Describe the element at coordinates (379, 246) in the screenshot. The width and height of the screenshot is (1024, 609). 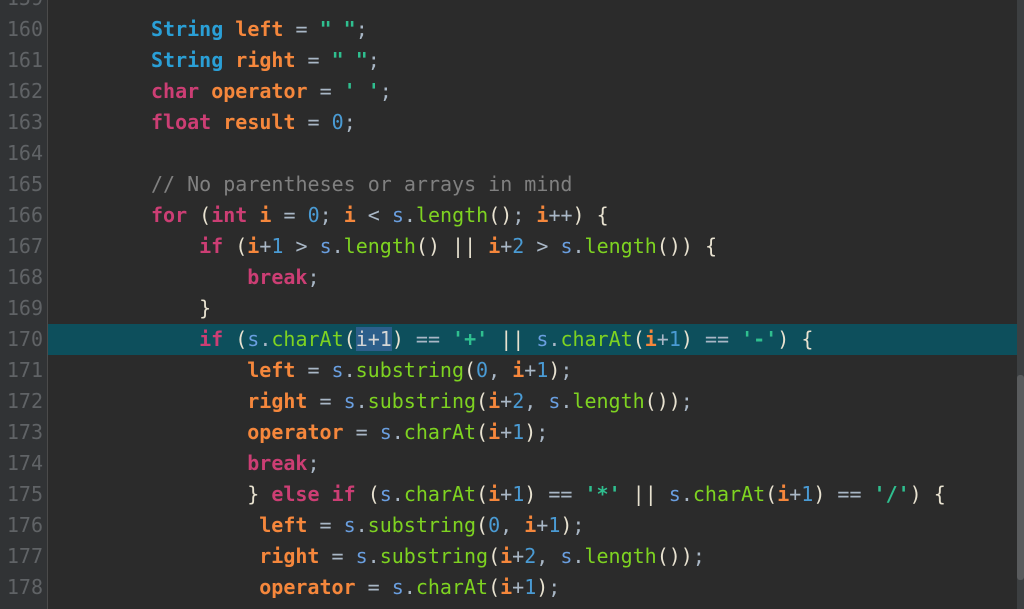
I see `code-token: length` at that location.